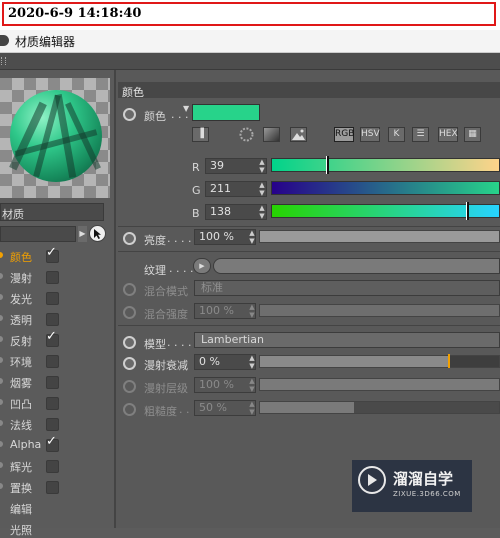  I want to click on brightness-slider, so click(379, 236).